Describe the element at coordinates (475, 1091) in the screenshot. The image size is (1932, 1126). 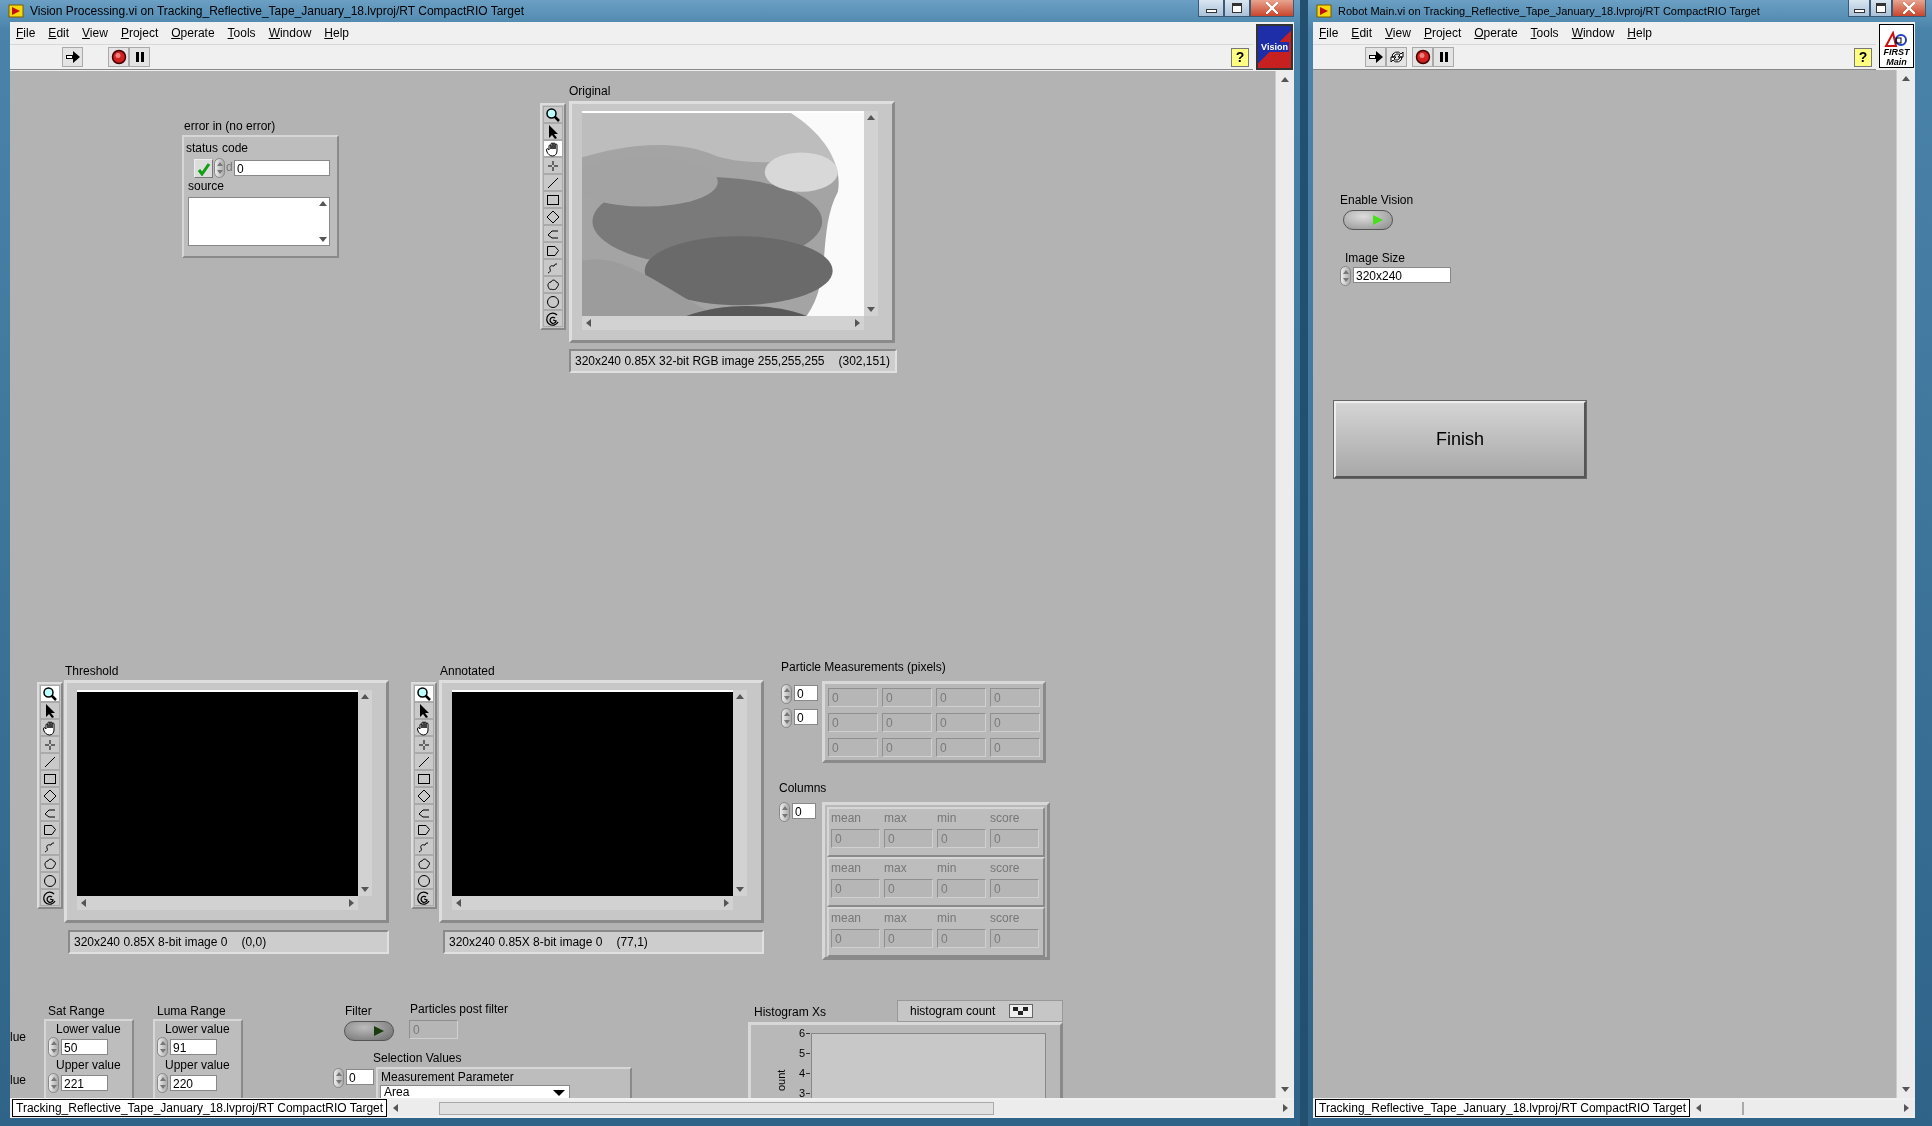
I see `dropdown: Area` at that location.